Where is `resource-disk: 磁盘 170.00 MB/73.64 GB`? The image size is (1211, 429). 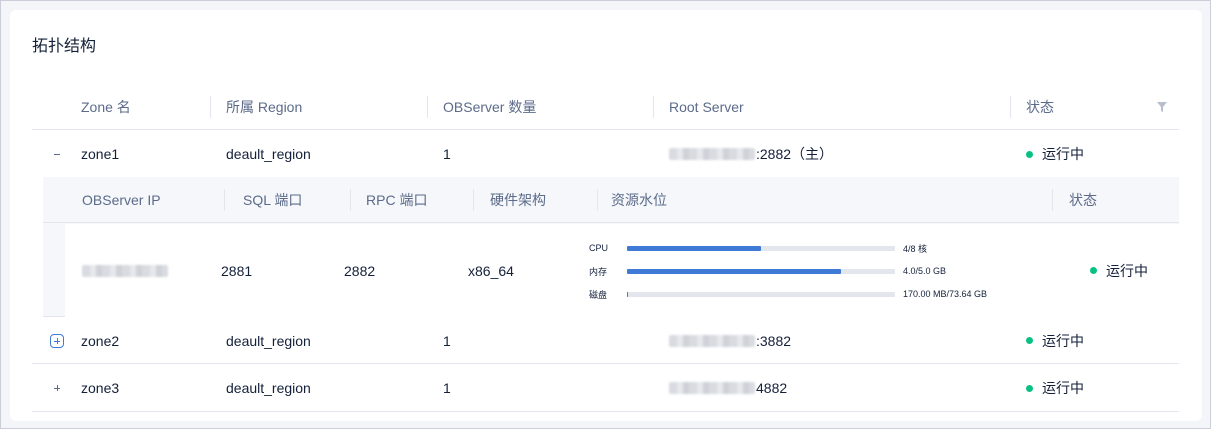
resource-disk: 磁盘 170.00 MB/73.64 GB is located at coordinates (788, 294).